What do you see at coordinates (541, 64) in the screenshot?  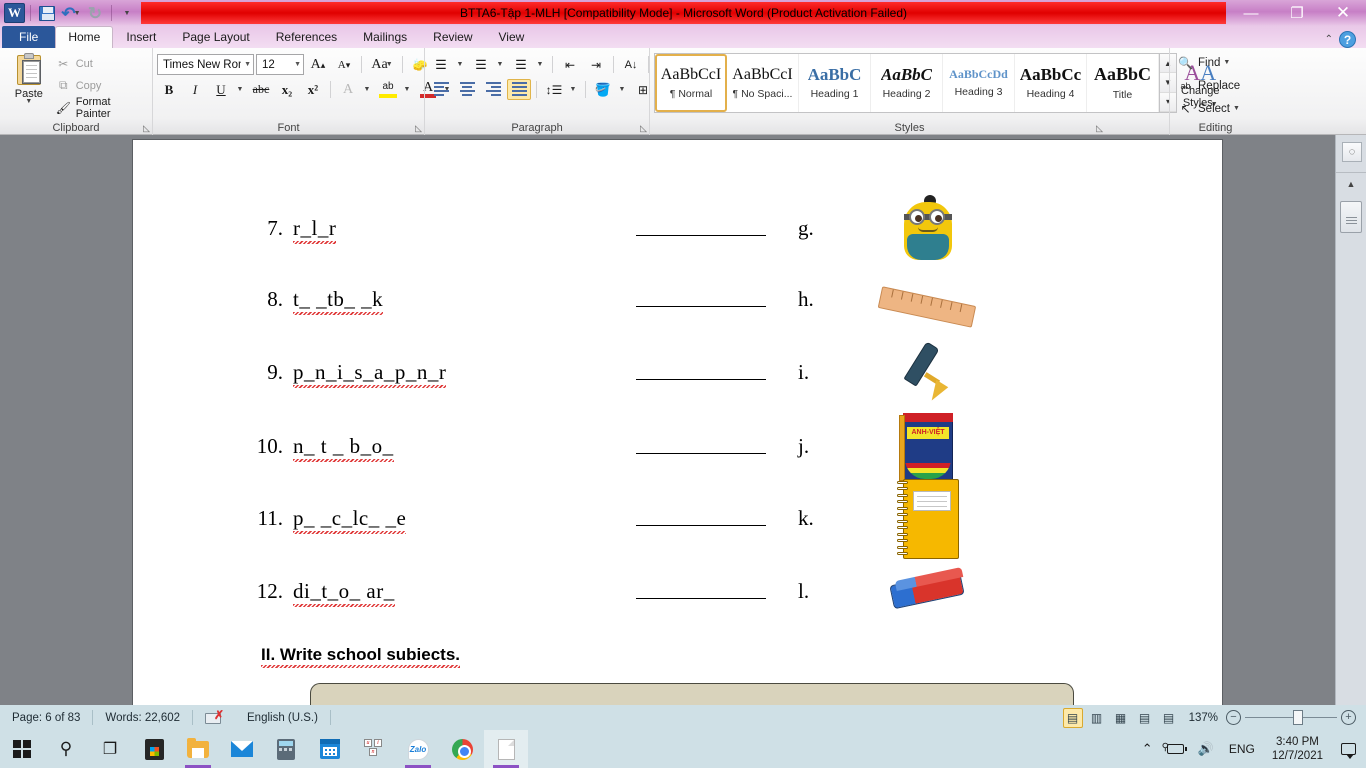 I see `multilevel-options-button: ▼` at bounding box center [541, 64].